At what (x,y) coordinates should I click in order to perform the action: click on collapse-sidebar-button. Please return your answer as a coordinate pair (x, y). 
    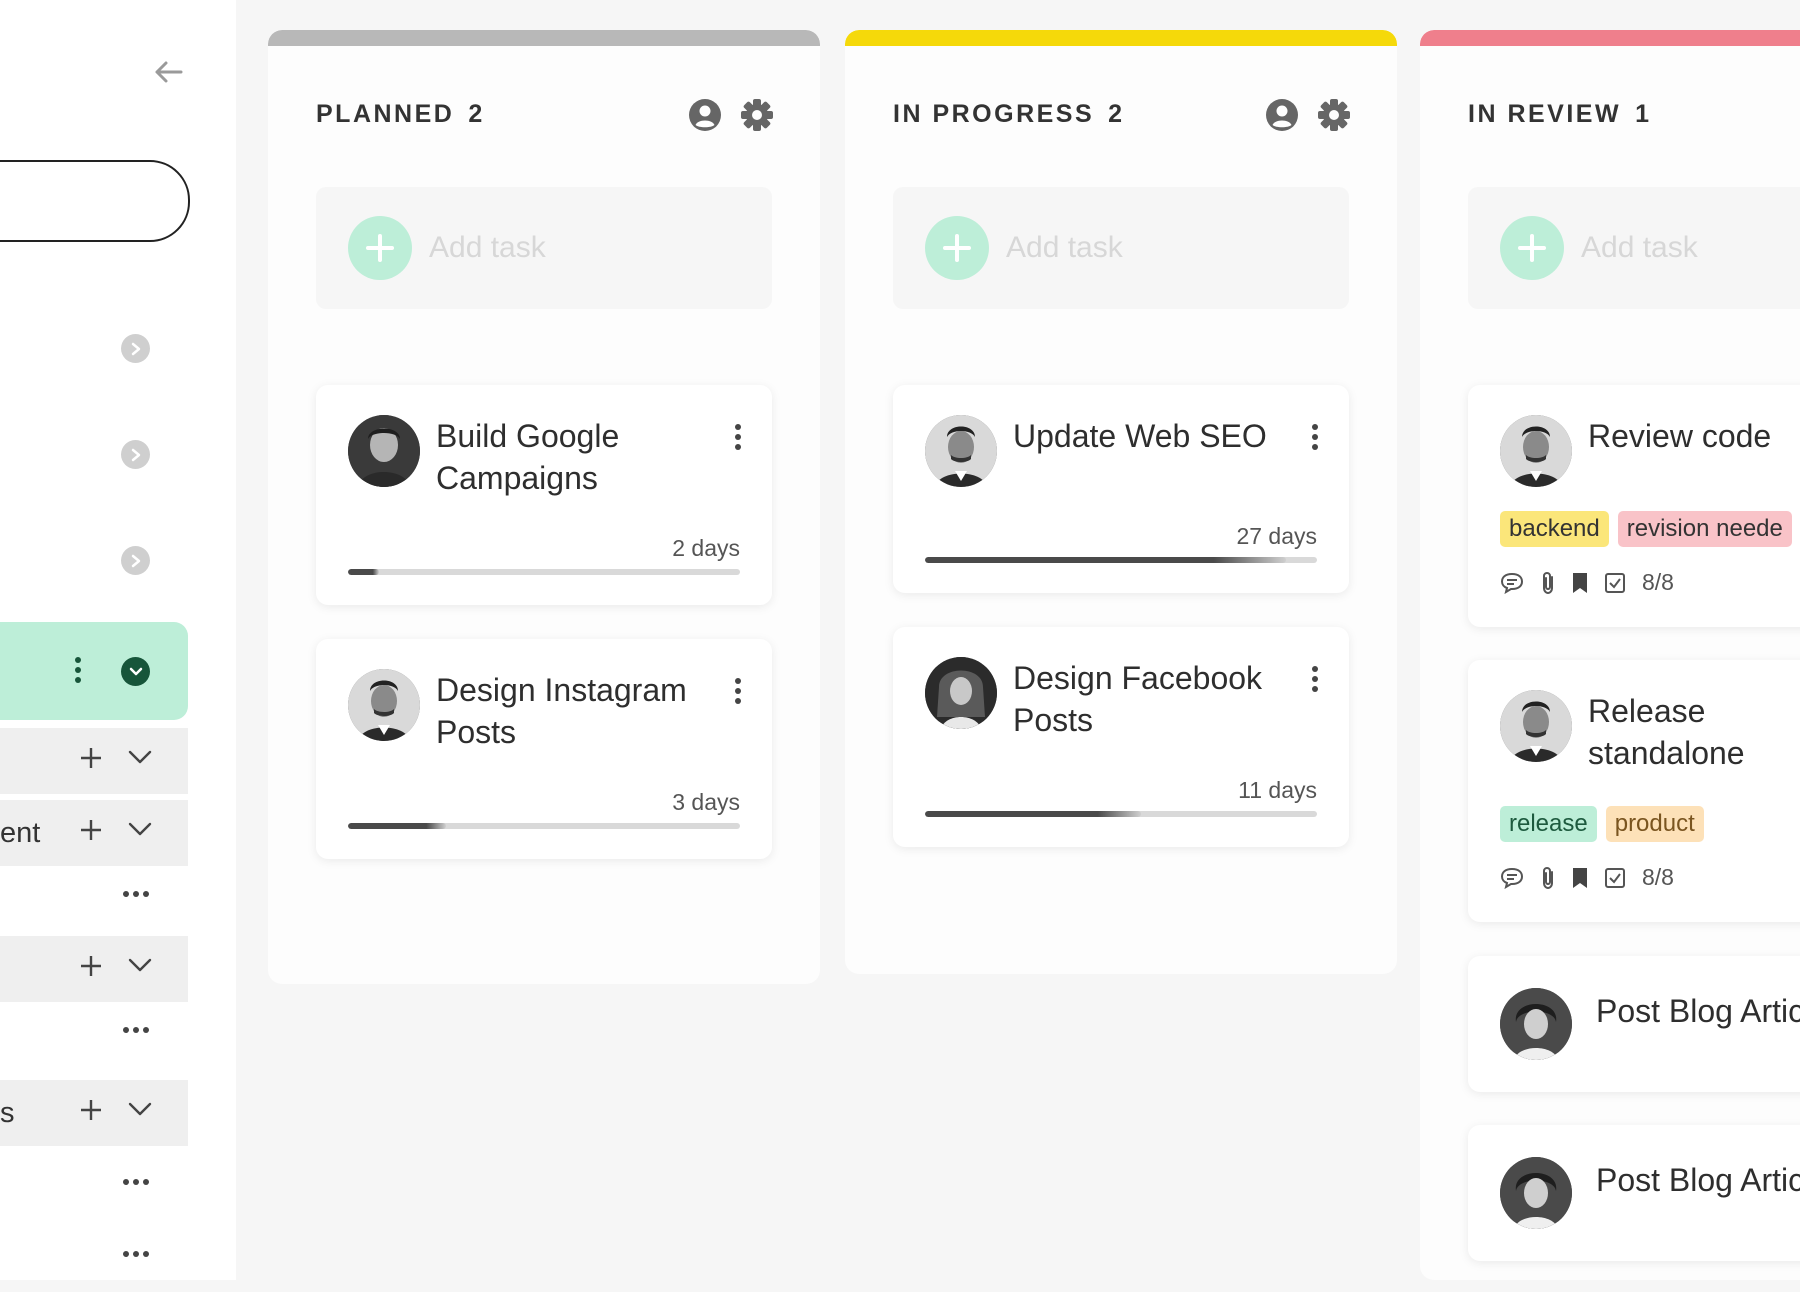
    Looking at the image, I should click on (168, 72).